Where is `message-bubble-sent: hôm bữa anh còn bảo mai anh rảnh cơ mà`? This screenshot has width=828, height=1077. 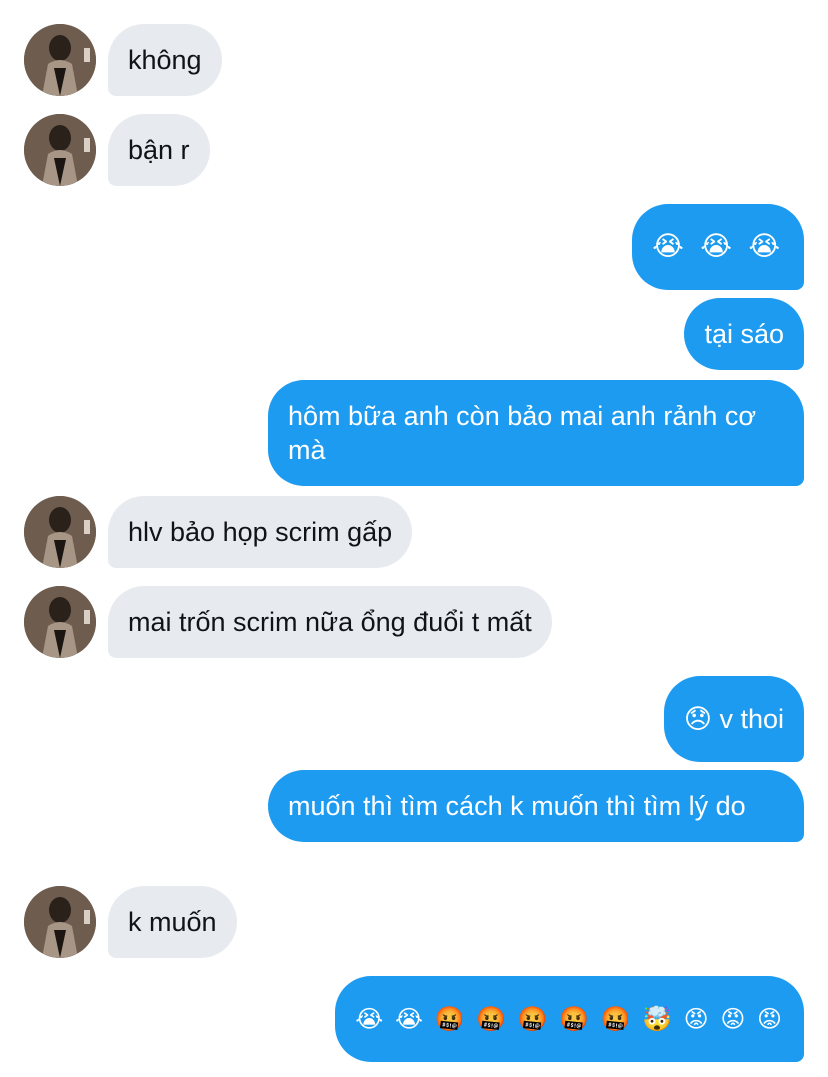
message-bubble-sent: hôm bữa anh còn bảo mai anh rảnh cơ mà is located at coordinates (536, 433).